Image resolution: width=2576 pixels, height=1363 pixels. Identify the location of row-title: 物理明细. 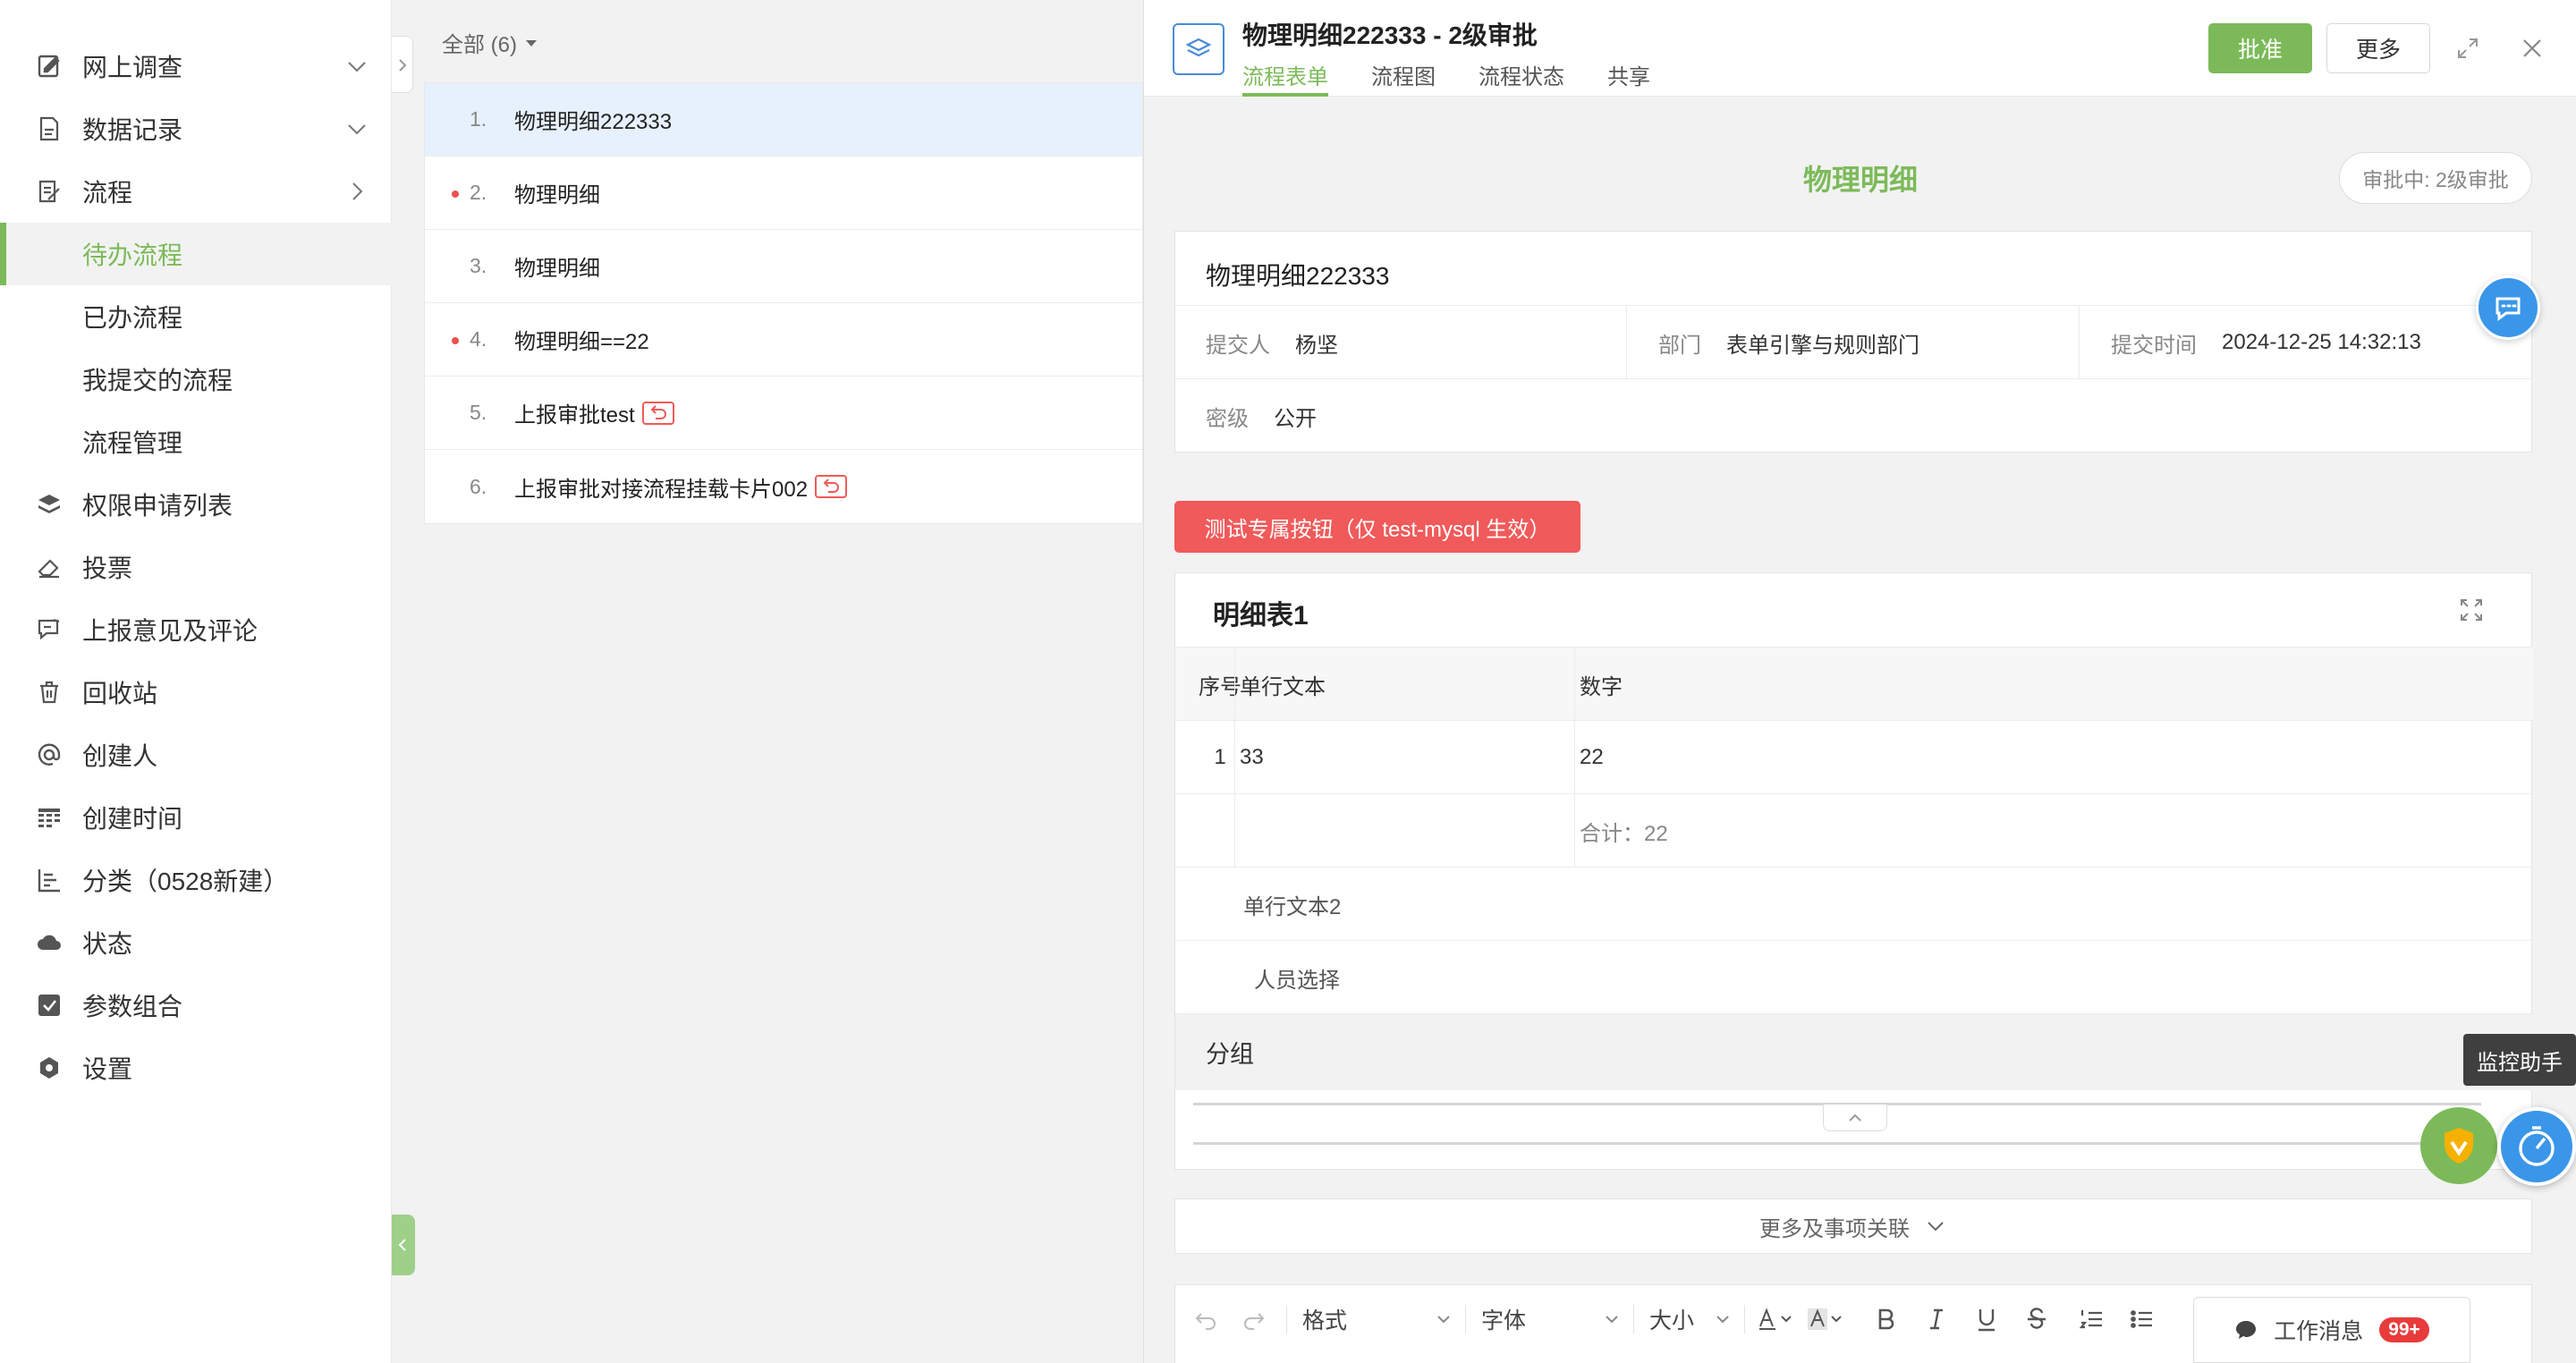
(557, 193).